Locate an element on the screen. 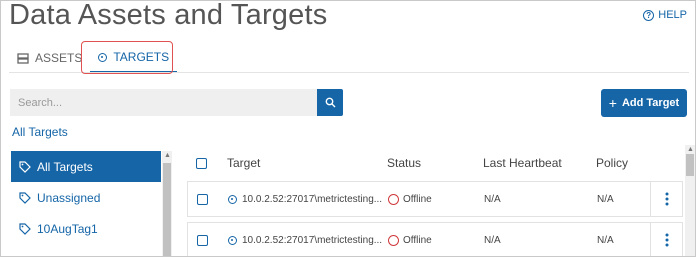 The image size is (696, 257). tab-targets: TARGETS is located at coordinates (134, 58).